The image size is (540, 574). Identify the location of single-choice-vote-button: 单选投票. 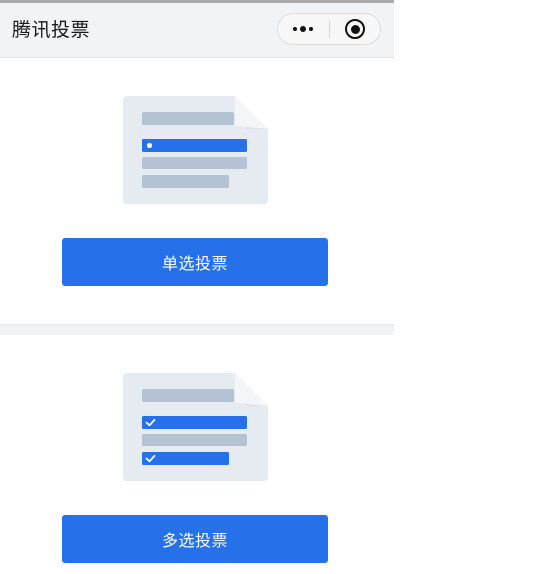
(195, 262).